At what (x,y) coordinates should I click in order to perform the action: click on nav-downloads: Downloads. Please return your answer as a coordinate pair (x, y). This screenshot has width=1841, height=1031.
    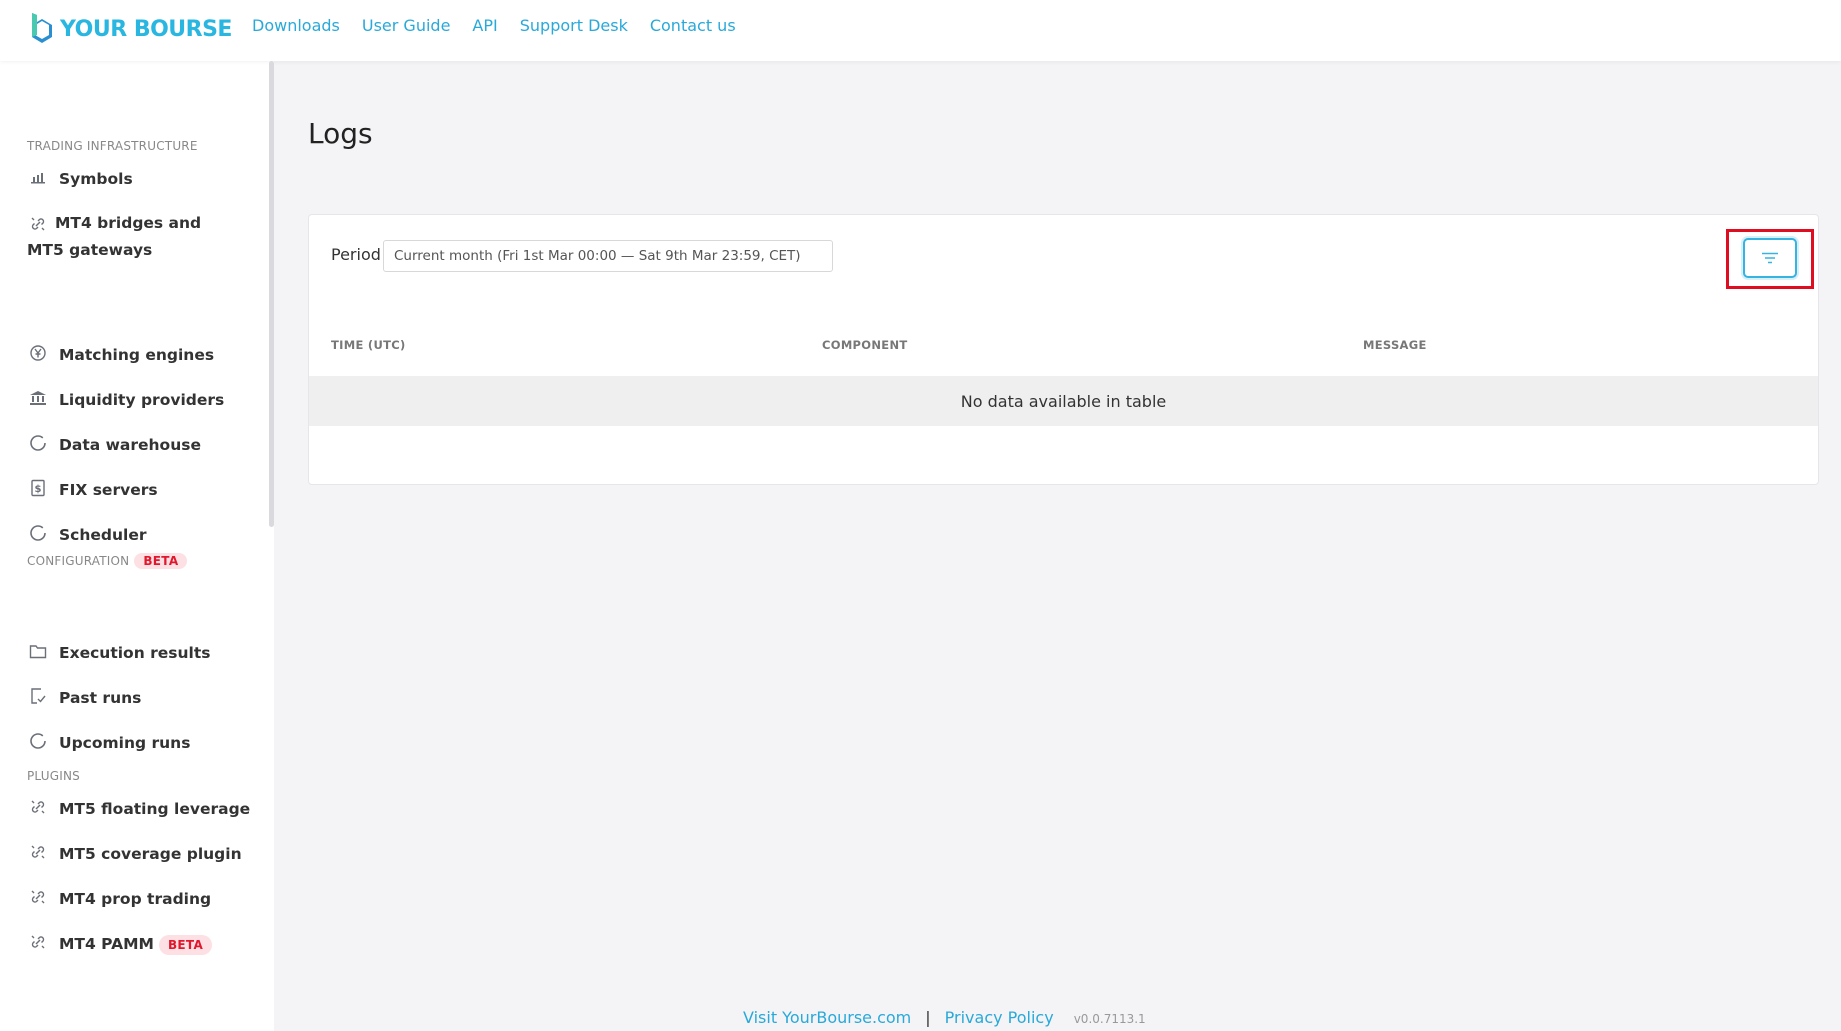
    Looking at the image, I should click on (296, 25).